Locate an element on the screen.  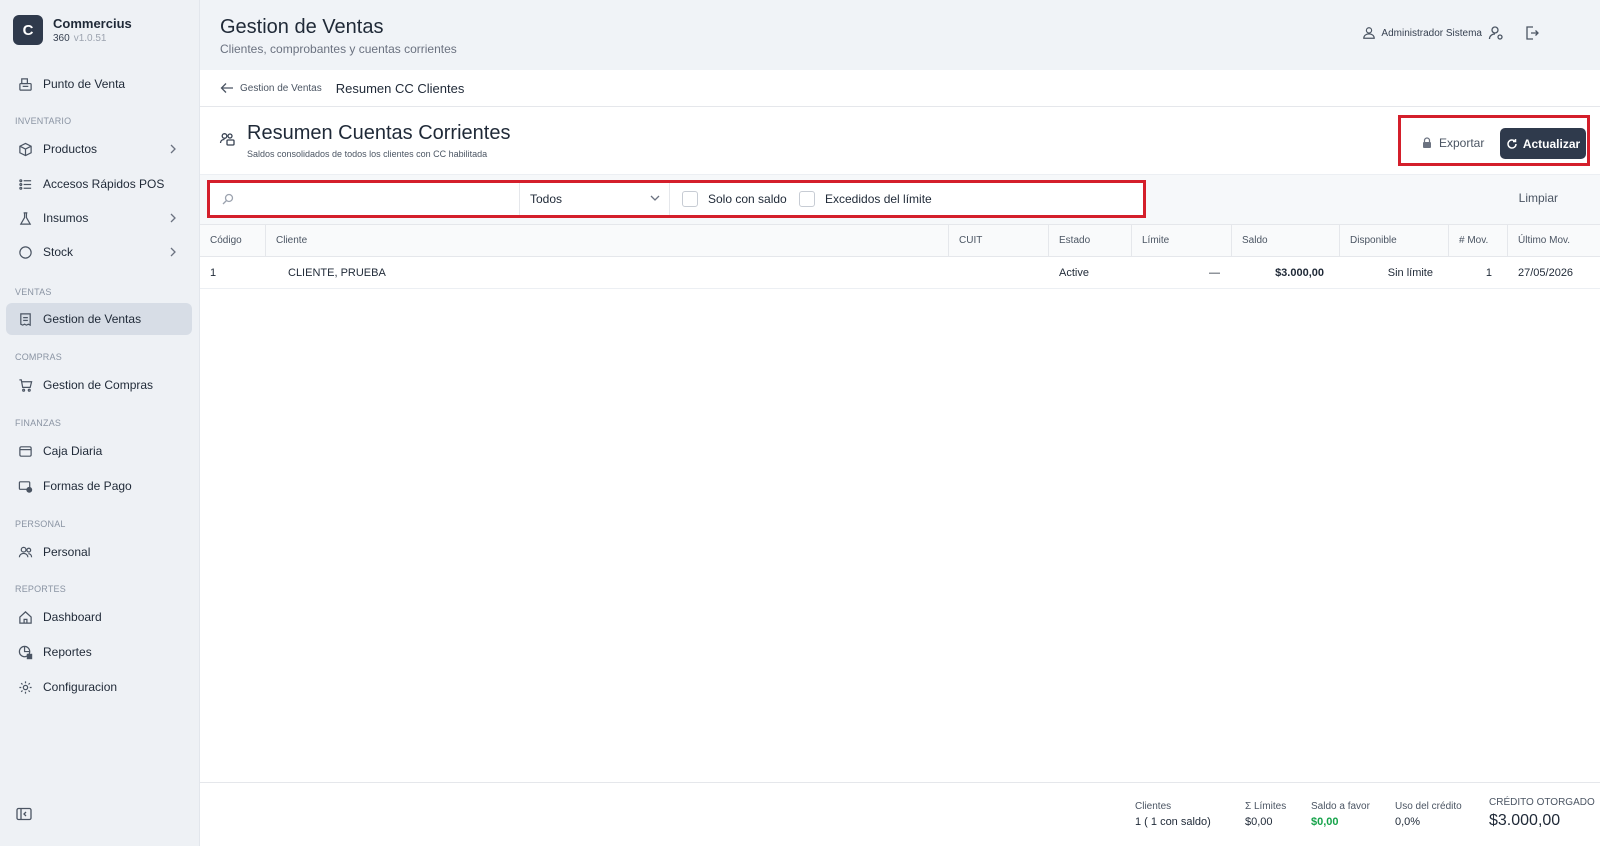
search-icon is located at coordinates (228, 199).